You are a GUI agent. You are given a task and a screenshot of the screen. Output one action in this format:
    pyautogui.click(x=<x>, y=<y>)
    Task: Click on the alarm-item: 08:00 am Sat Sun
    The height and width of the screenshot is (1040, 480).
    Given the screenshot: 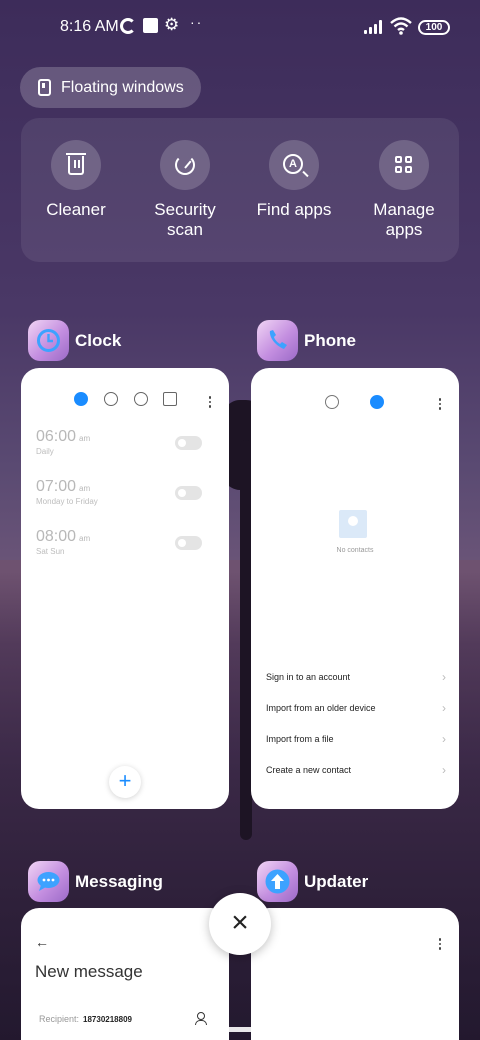 What is the action you would take?
    pyautogui.click(x=126, y=542)
    